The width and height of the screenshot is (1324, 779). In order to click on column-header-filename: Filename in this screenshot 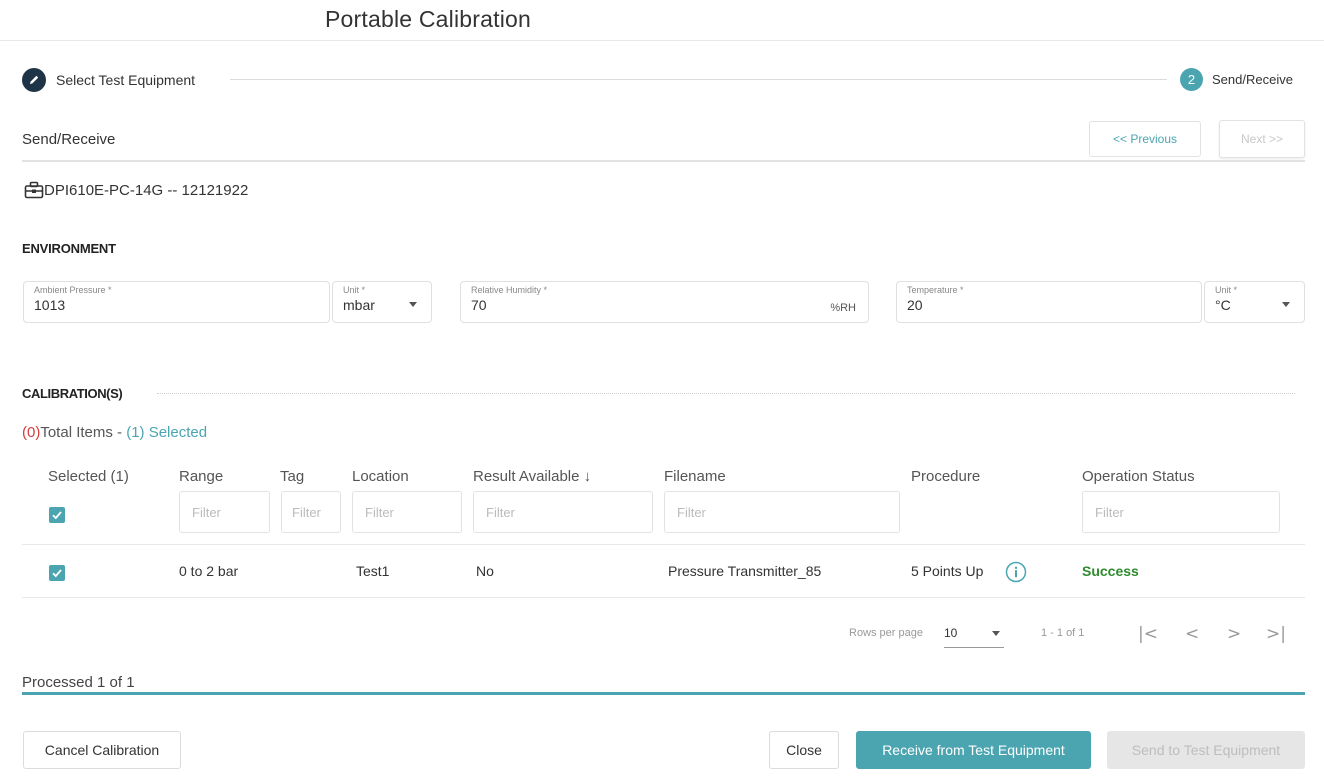, I will do `click(695, 476)`.